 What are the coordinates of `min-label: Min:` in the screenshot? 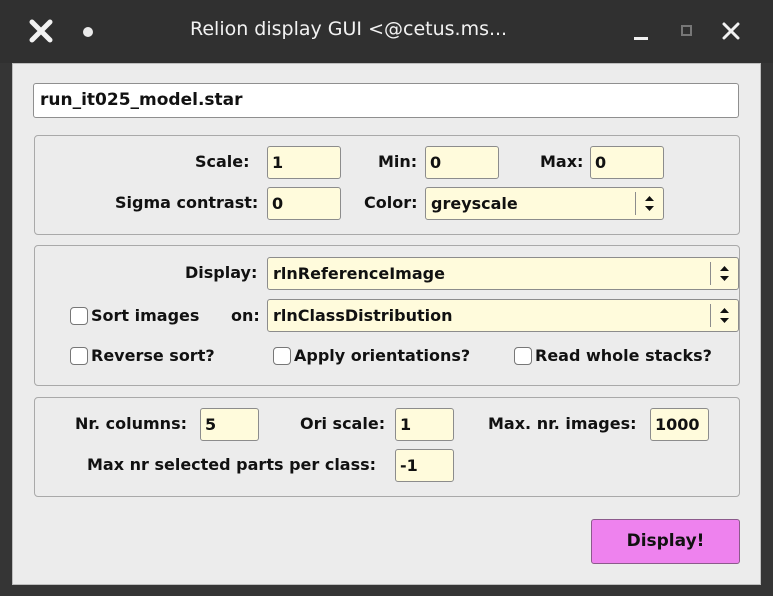 It's located at (398, 161).